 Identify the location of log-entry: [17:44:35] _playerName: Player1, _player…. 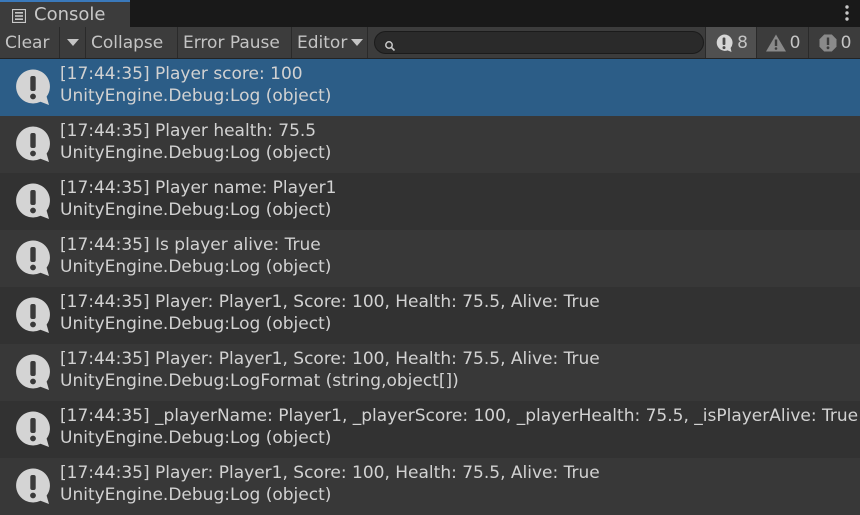
(430, 429).